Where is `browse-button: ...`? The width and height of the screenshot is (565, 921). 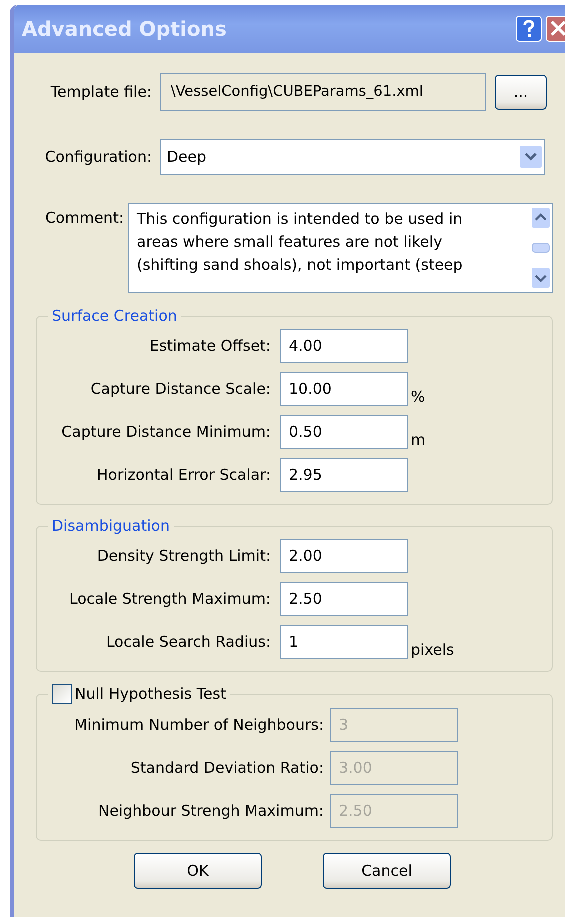 browse-button: ... is located at coordinates (521, 92).